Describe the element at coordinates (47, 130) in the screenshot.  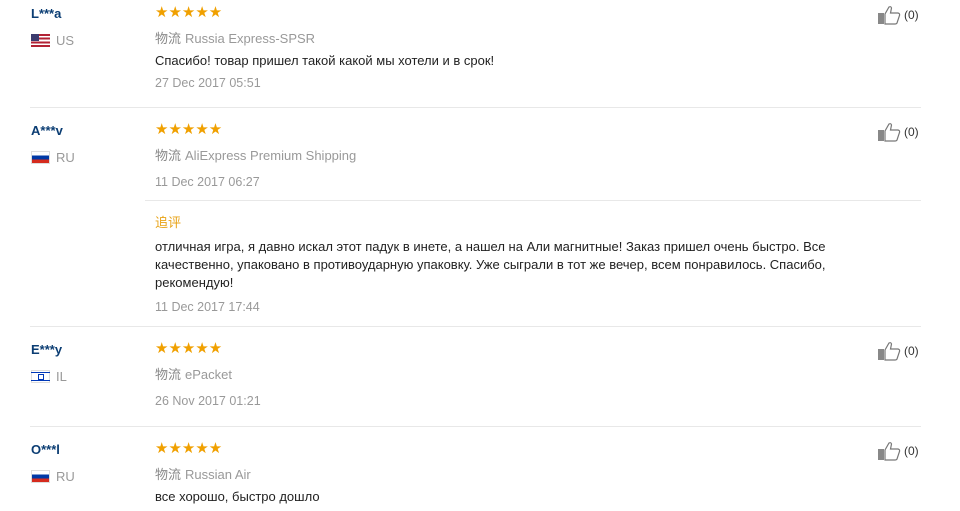
I see `reviewer-name: A***v` at that location.